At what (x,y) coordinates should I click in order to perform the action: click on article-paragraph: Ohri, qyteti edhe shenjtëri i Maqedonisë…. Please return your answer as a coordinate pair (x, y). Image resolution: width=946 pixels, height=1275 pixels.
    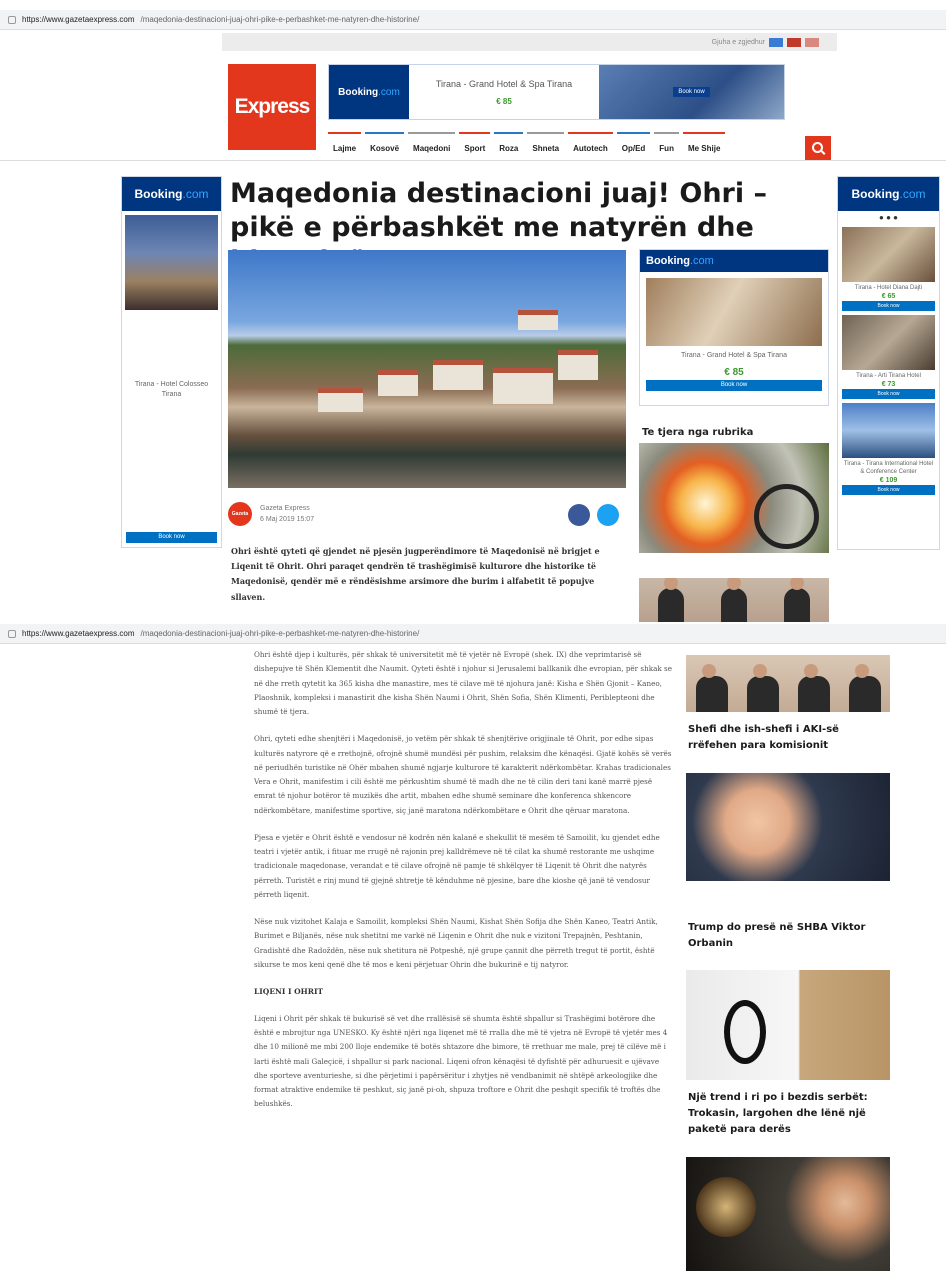
    Looking at the image, I should click on (463, 774).